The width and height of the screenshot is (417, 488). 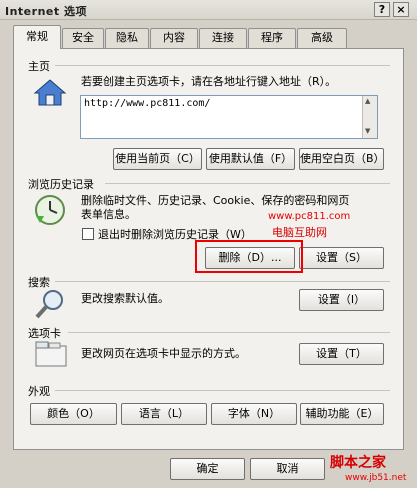 What do you see at coordinates (37, 37) in the screenshot?
I see `tab-general: 常规` at bounding box center [37, 37].